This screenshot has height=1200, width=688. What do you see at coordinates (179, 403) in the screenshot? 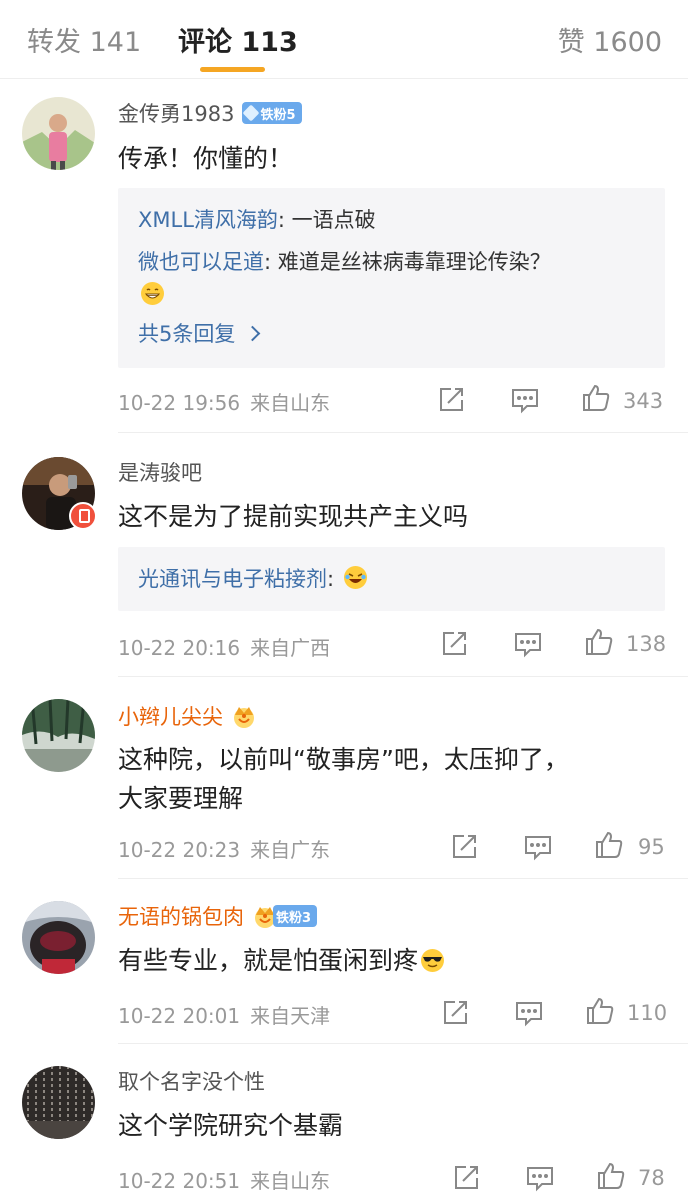
I see `comment-time: 10-22 19:56` at bounding box center [179, 403].